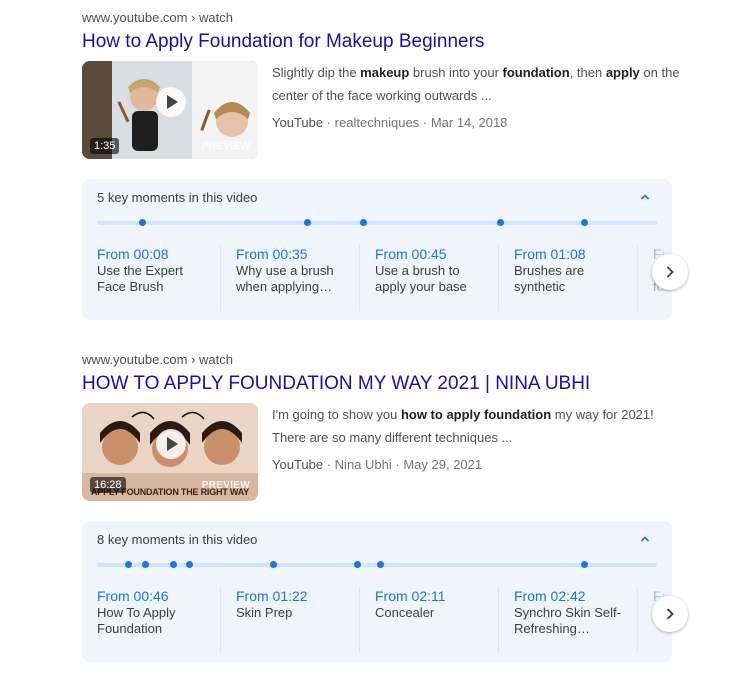 The height and width of the screenshot is (689, 750). Describe the element at coordinates (290, 624) in the screenshot. I see `key-moment-item: From 01:22 Skin Prep` at that location.